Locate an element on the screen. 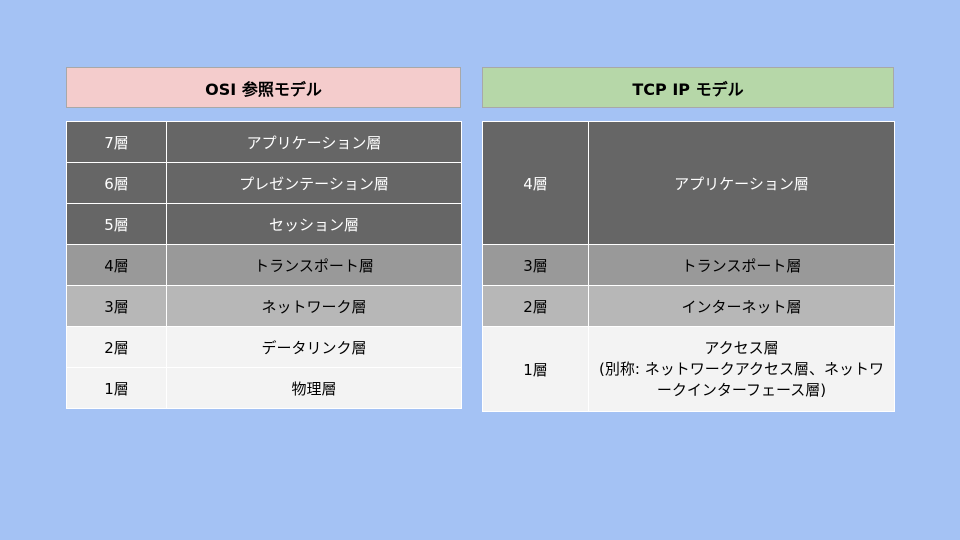 This screenshot has width=960, height=540. layer-name: セッション層 is located at coordinates (314, 224).